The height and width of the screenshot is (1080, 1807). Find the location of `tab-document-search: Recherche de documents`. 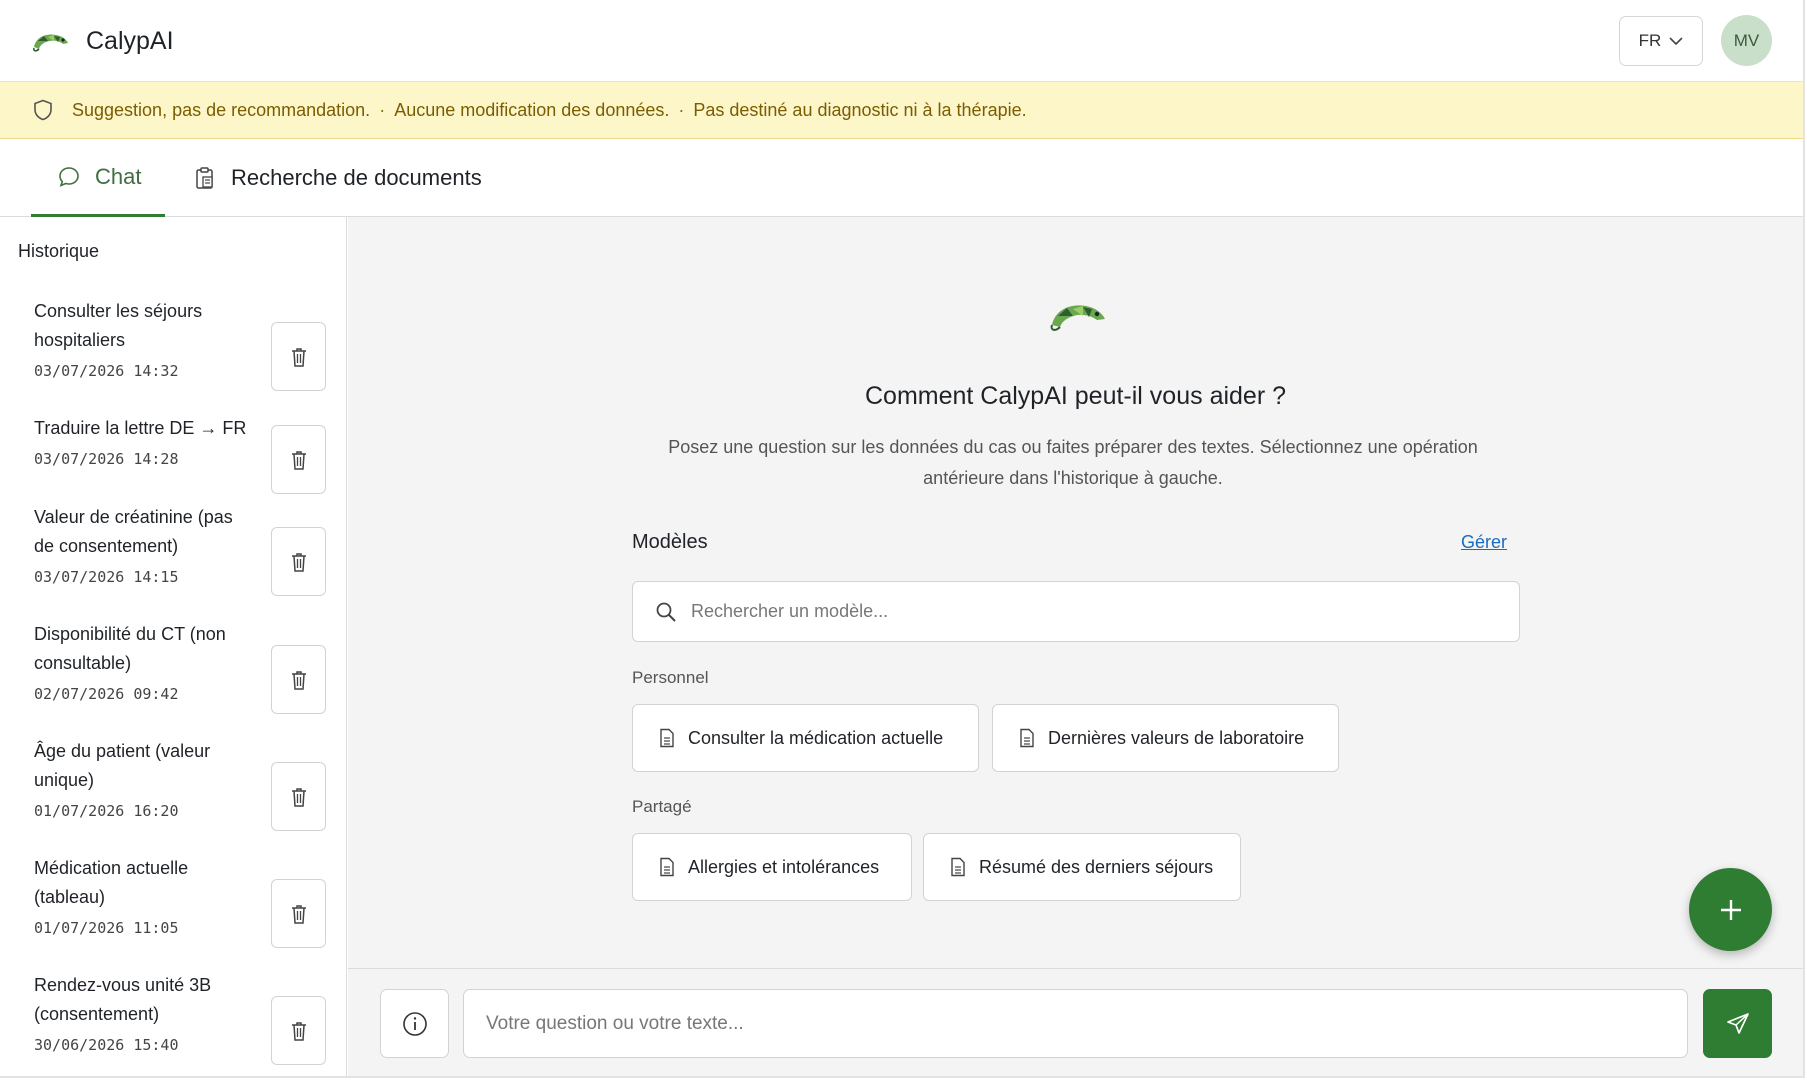

tab-document-search: Recherche de documents is located at coordinates (337, 178).